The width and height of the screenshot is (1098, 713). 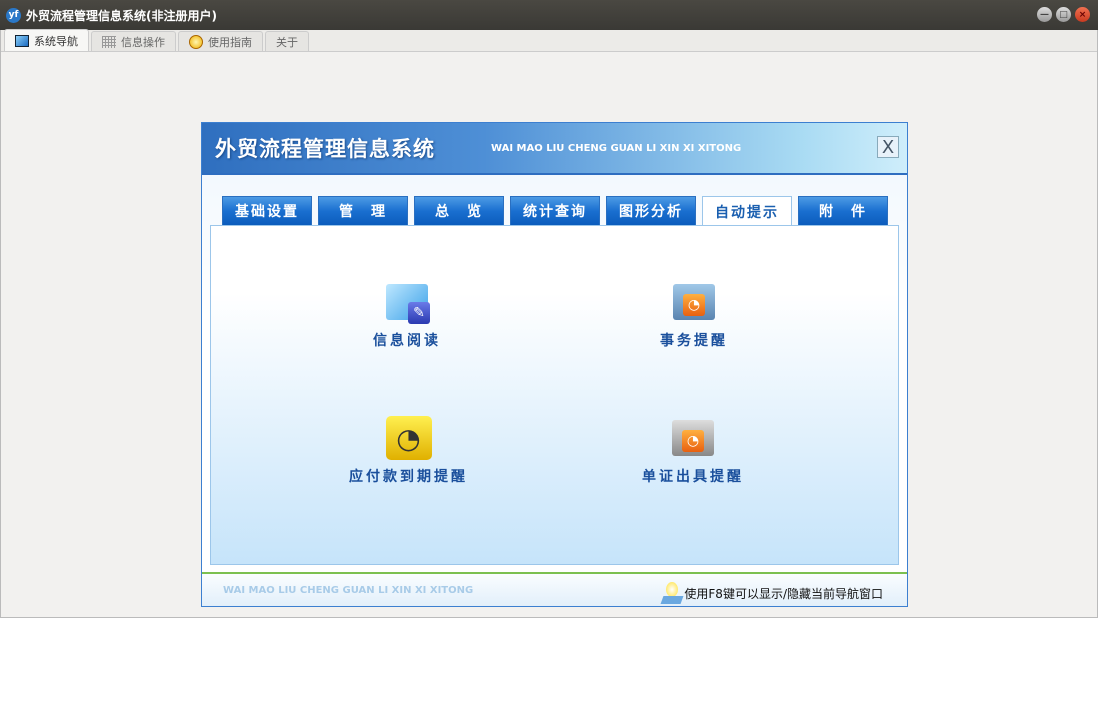 I want to click on tab-label: 系统导航, so click(x=56, y=41).